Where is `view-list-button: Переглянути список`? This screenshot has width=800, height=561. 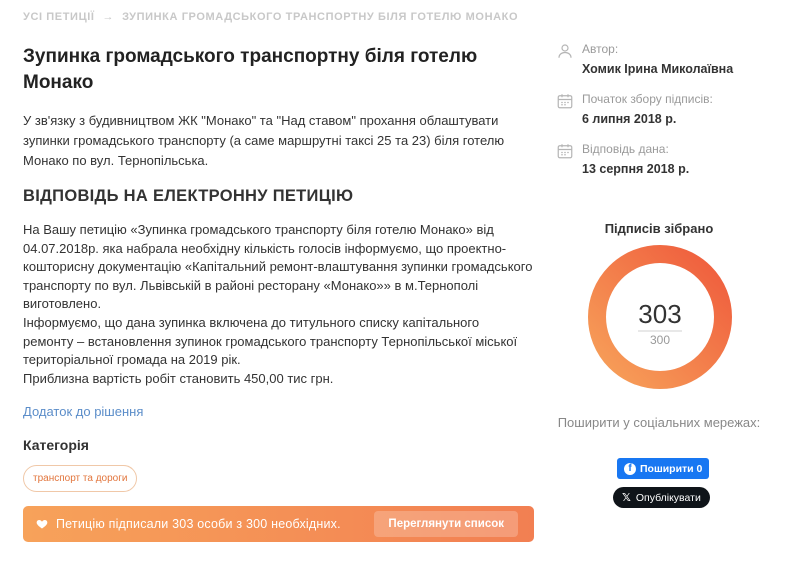
view-list-button: Переглянути список is located at coordinates (446, 524).